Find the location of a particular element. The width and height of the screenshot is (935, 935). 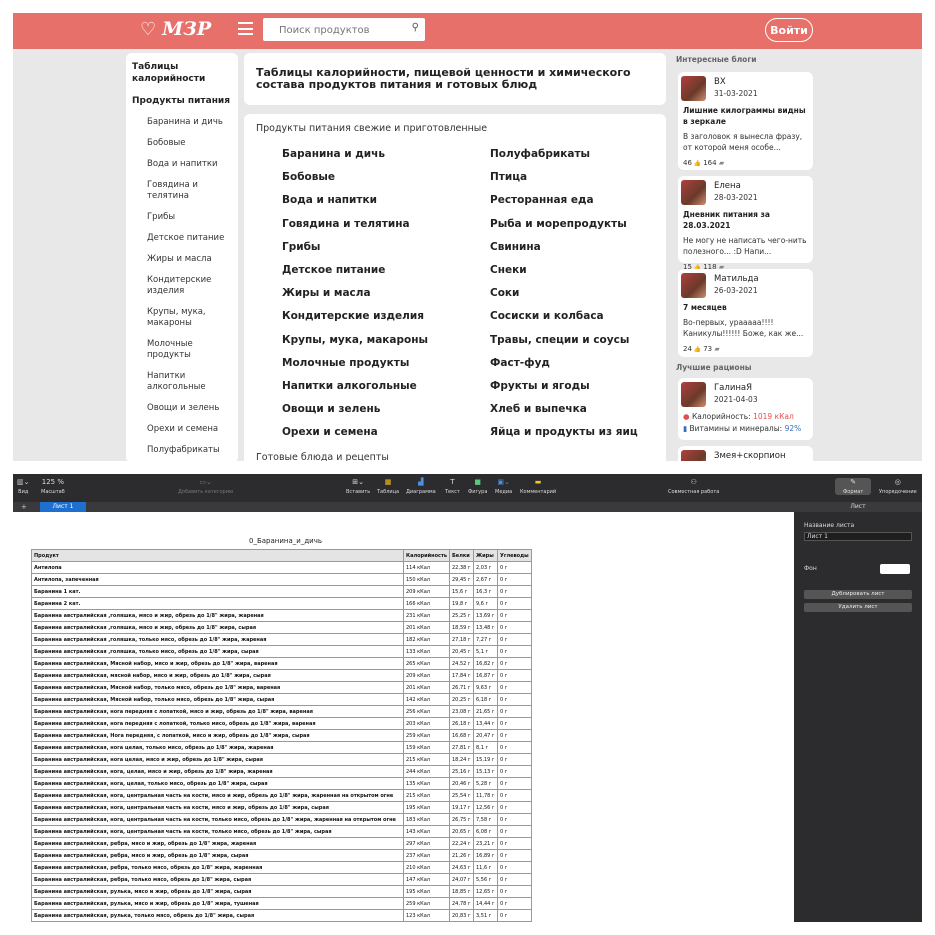

product-category-link: Сосиски и колбаса is located at coordinates (580, 321).